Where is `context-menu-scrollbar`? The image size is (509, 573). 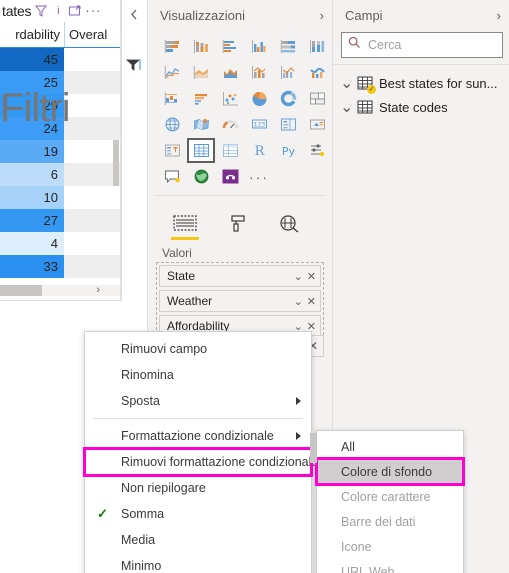
context-menu-scrollbar is located at coordinates (313, 448).